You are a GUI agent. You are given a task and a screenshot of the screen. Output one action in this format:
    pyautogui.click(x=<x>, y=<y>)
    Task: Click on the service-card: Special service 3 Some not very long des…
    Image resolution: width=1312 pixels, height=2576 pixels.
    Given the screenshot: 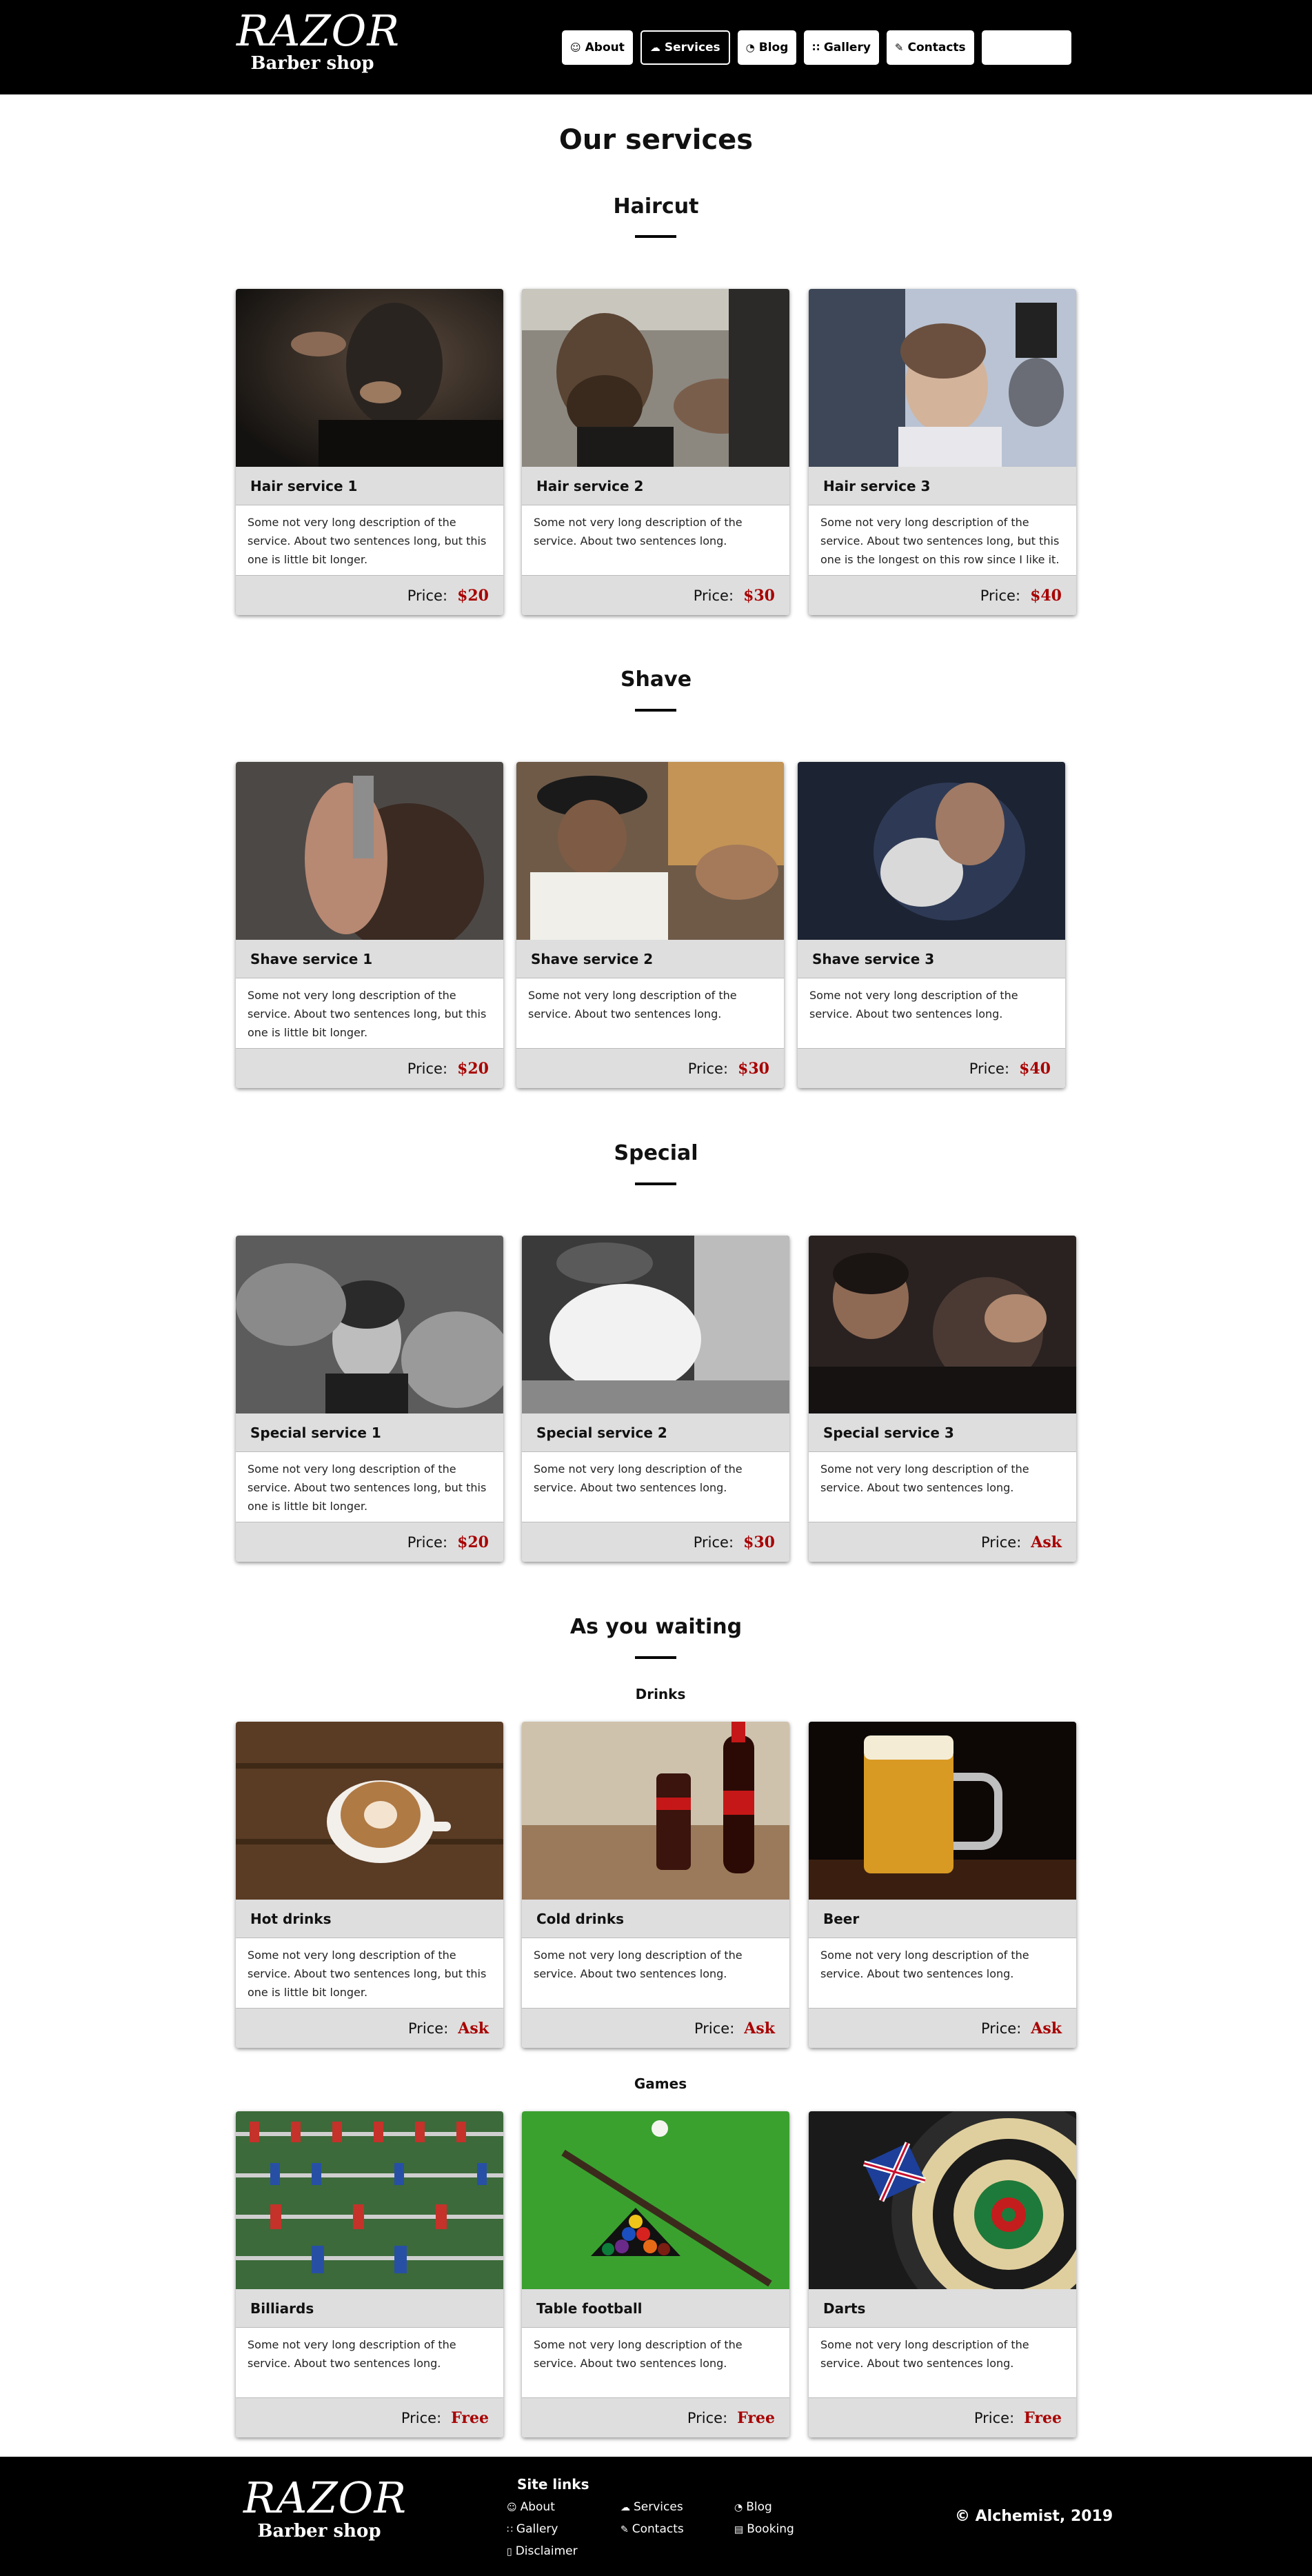 What is the action you would take?
    pyautogui.click(x=942, y=1399)
    